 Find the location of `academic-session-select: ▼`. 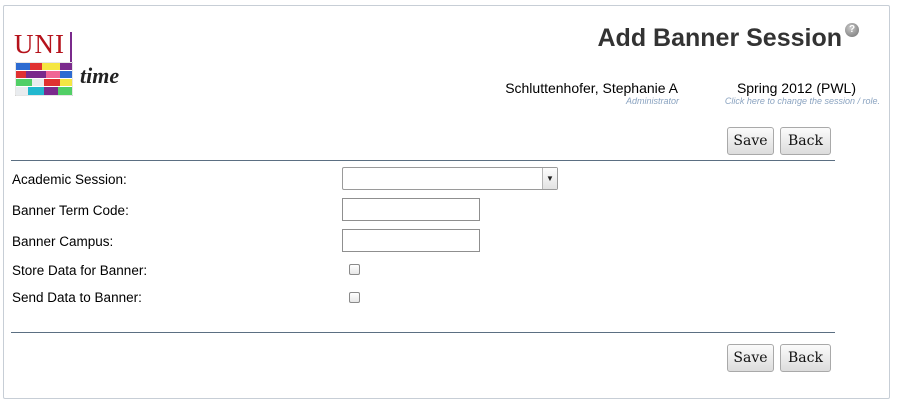

academic-session-select: ▼ is located at coordinates (450, 178).